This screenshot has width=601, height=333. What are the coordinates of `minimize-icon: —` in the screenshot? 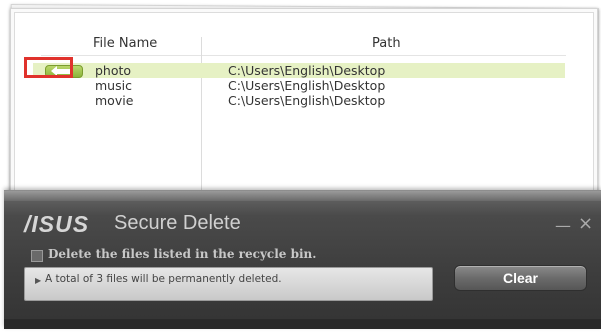 It's located at (563, 225).